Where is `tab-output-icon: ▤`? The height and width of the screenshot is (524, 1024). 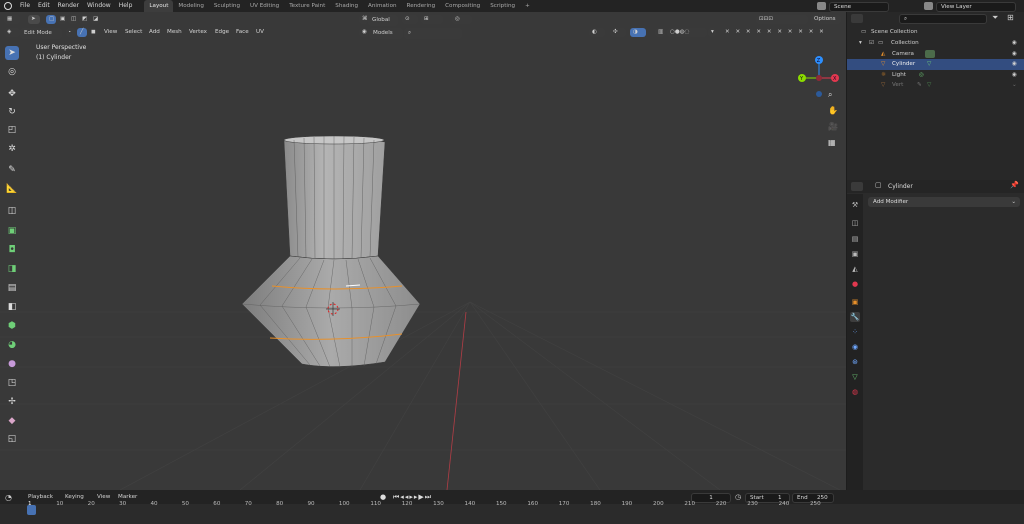
tab-output-icon: ▤ is located at coordinates (855, 239).